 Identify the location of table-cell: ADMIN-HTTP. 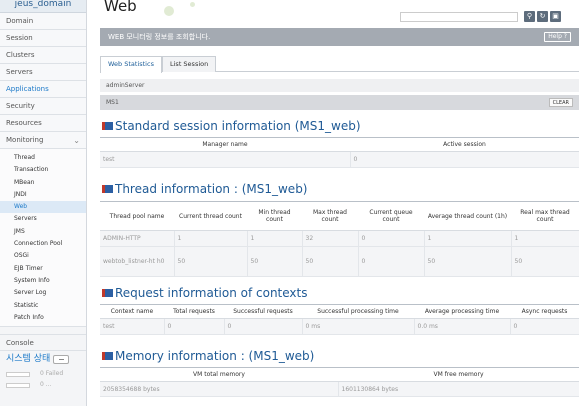
(137, 238).